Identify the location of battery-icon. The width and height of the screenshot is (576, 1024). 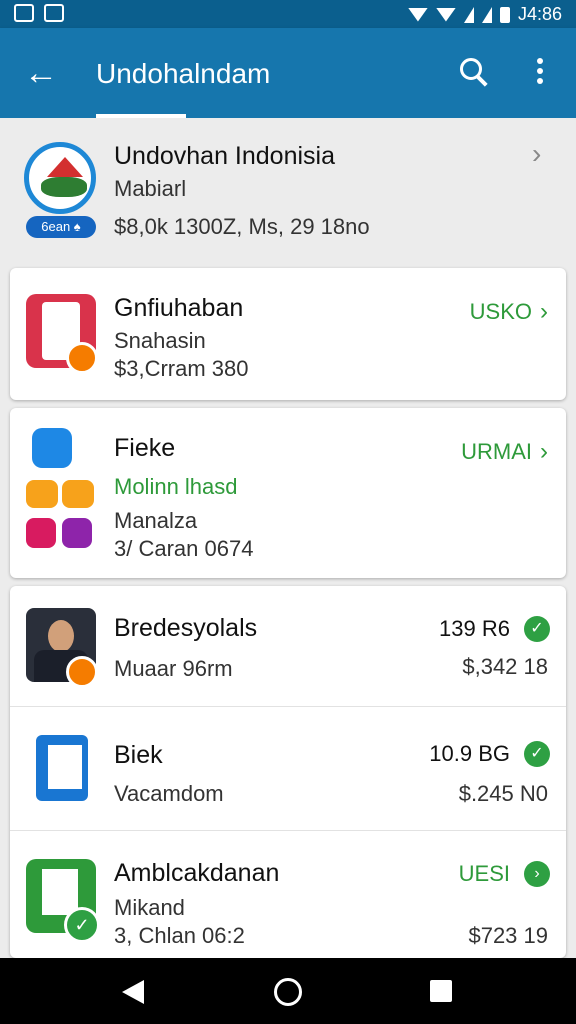
(504, 14).